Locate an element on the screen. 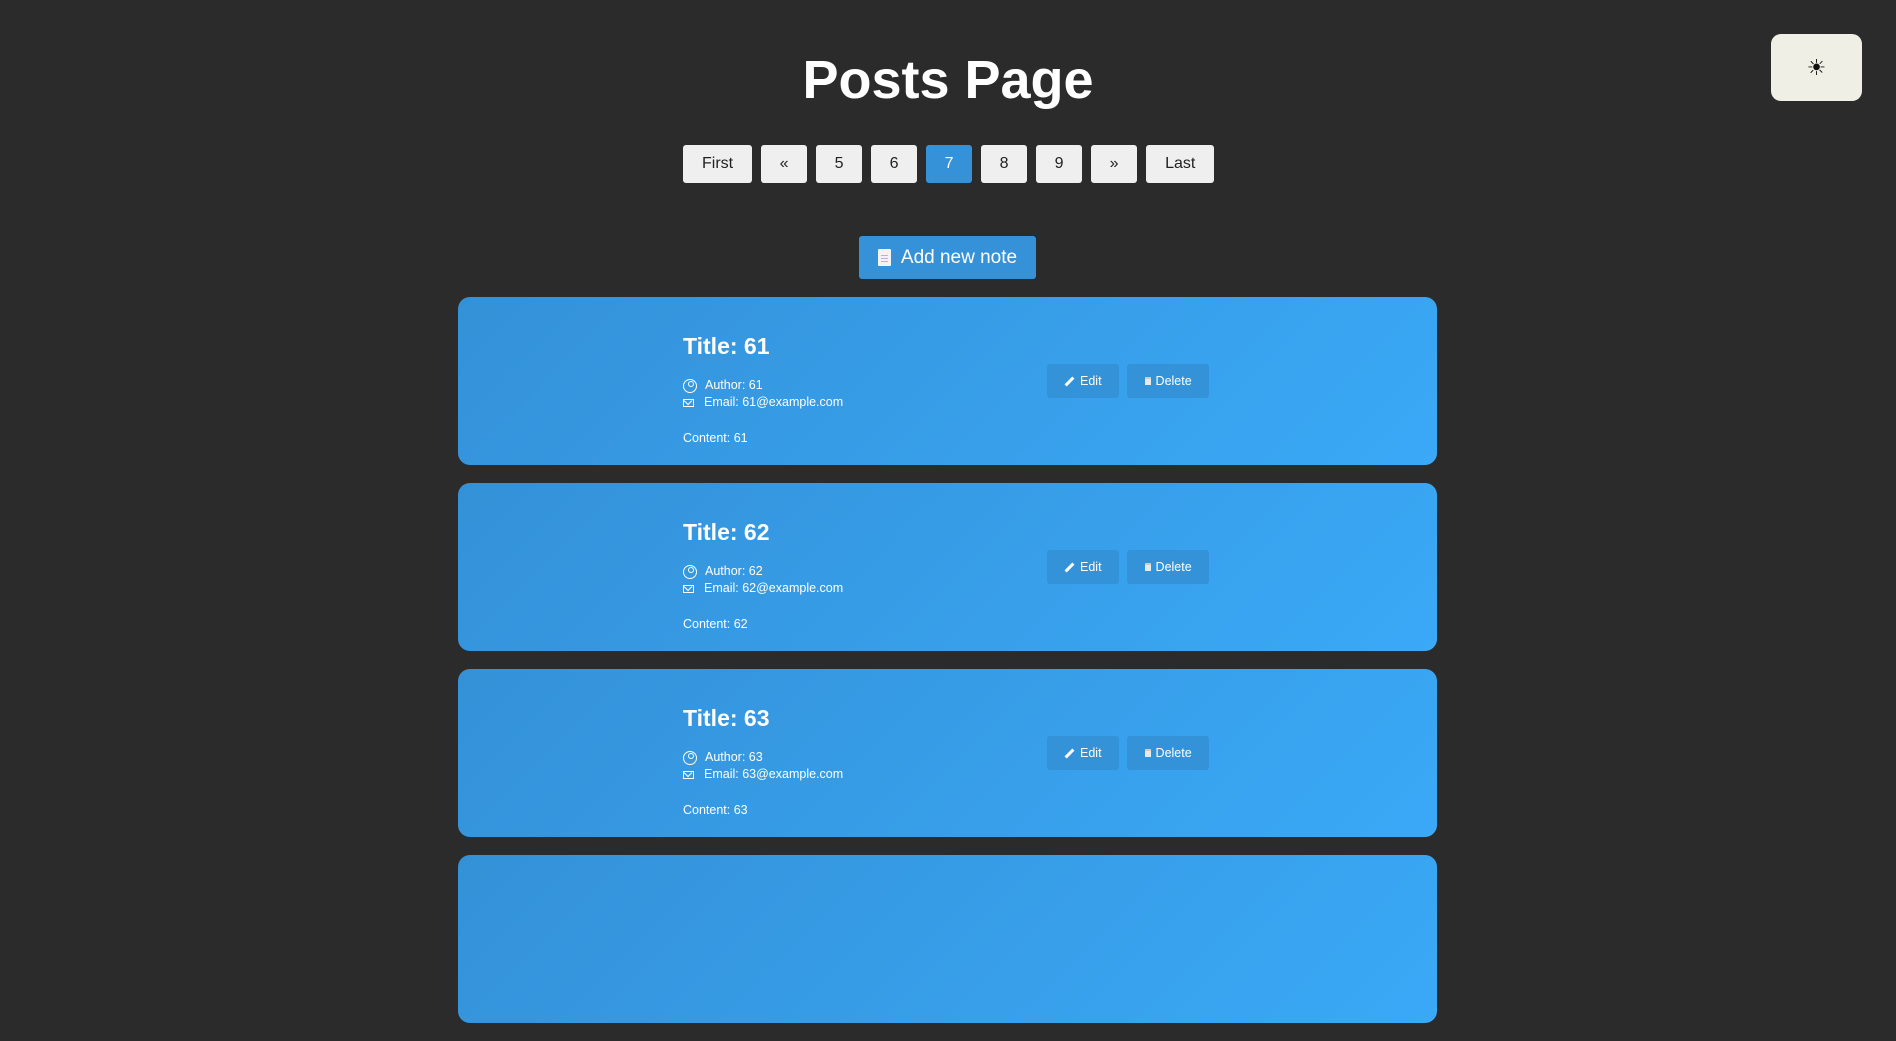 The image size is (1896, 1041). pagination: First « 5 6 7 8 9 » Last is located at coordinates (949, 164).